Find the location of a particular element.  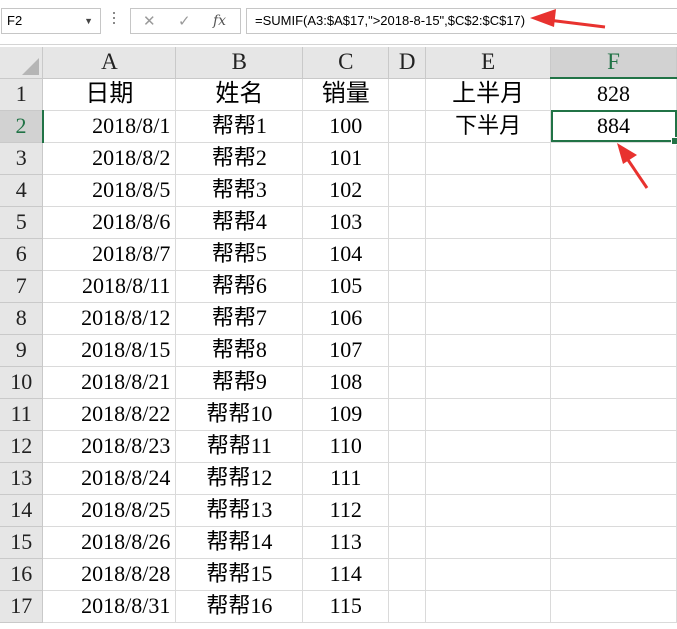

cell-e11 is located at coordinates (488, 414).